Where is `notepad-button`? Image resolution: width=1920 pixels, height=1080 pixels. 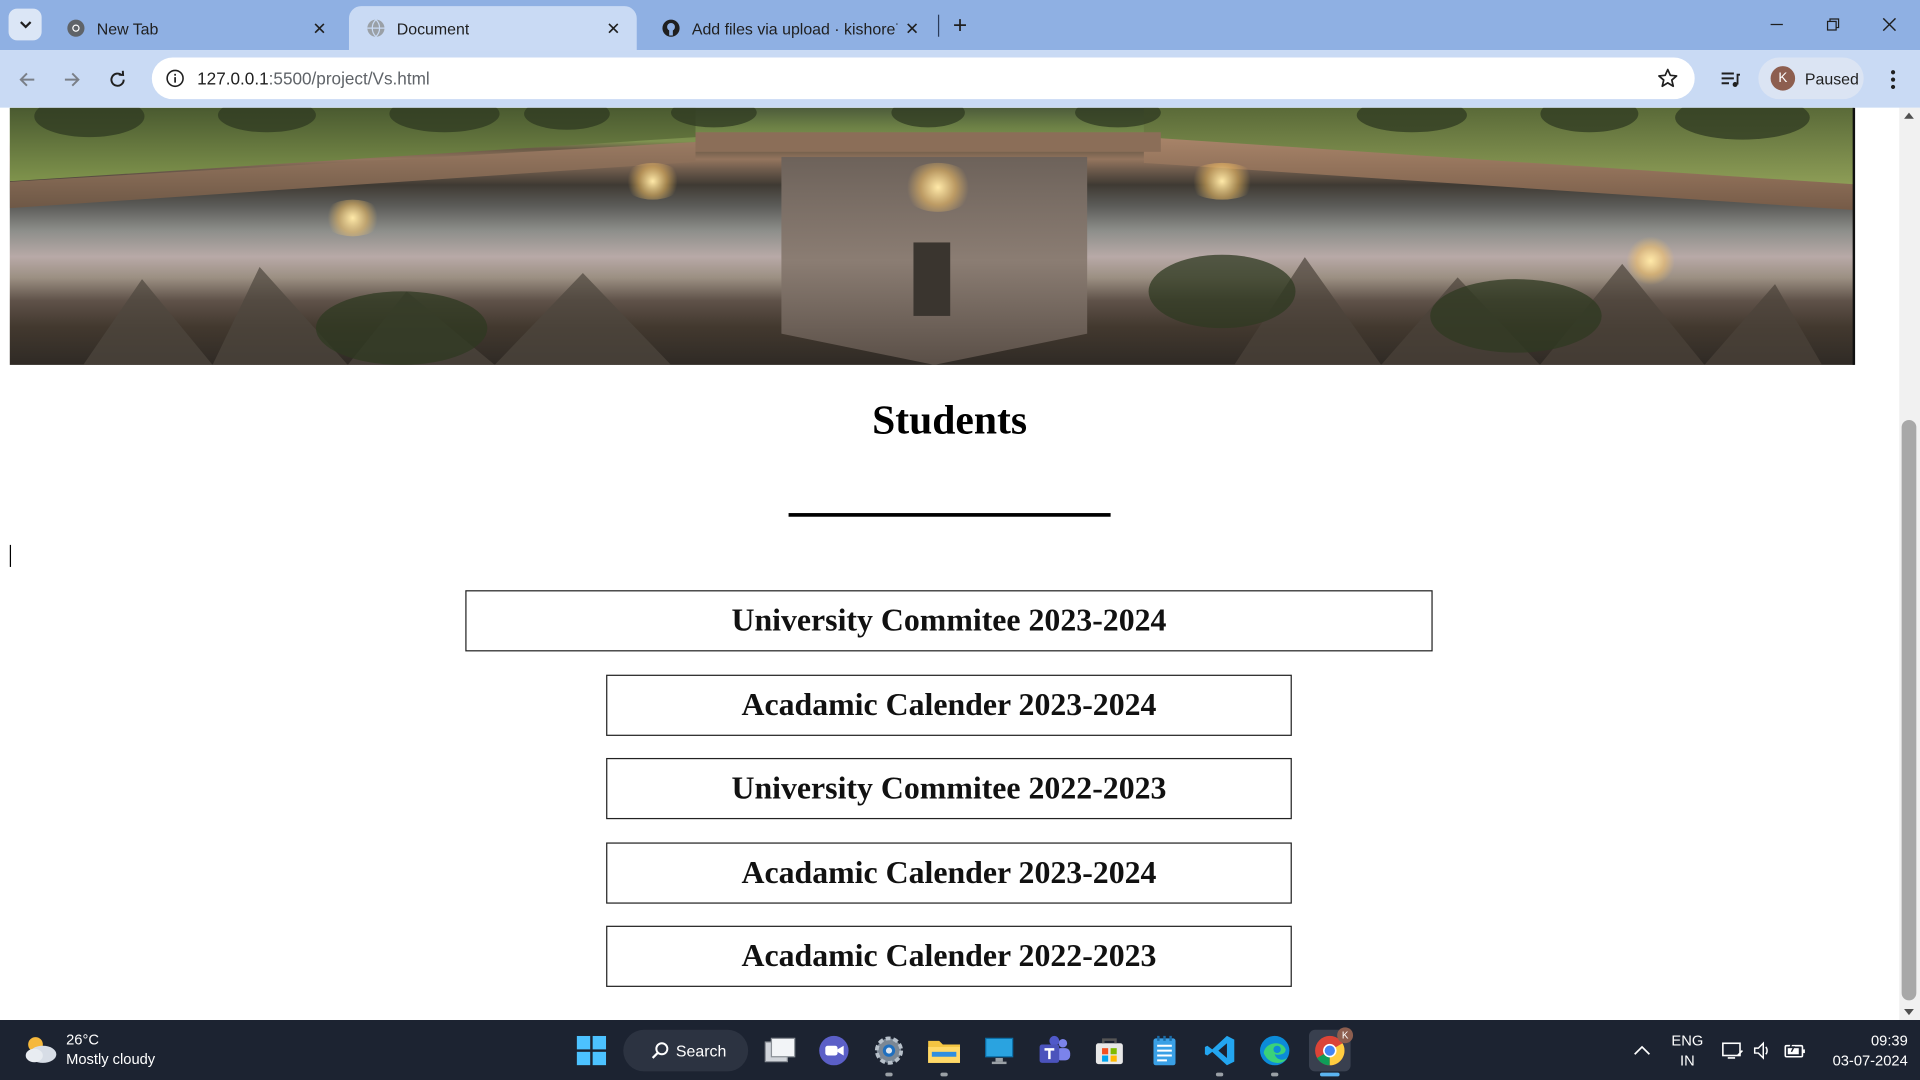 notepad-button is located at coordinates (1165, 1051).